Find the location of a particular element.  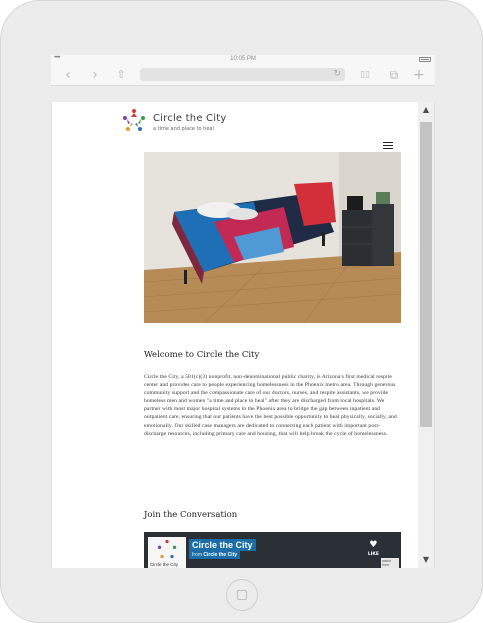

vertical-scrollbar: ▲ ▼ is located at coordinates (426, 335).